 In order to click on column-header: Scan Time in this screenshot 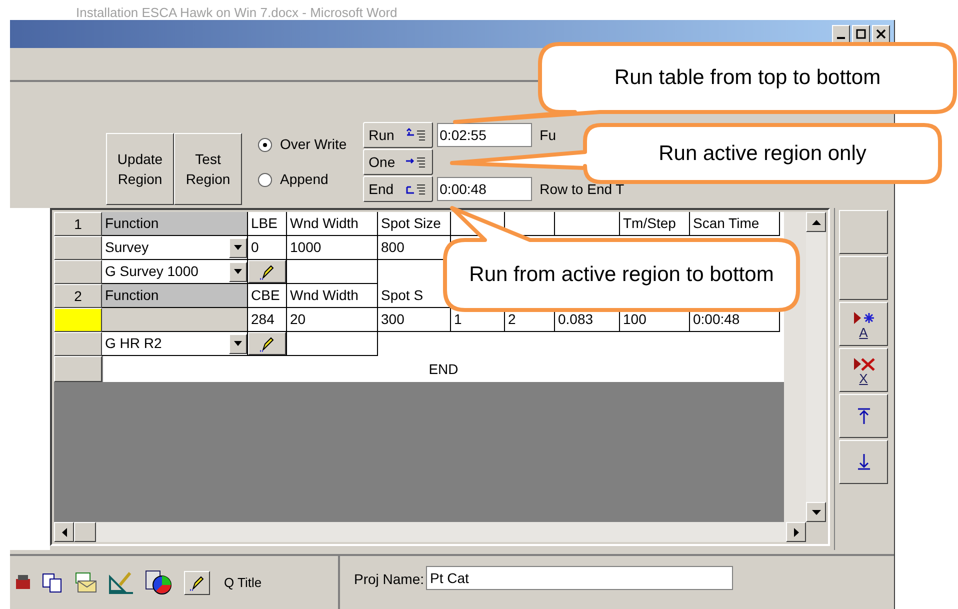, I will do `click(735, 224)`.